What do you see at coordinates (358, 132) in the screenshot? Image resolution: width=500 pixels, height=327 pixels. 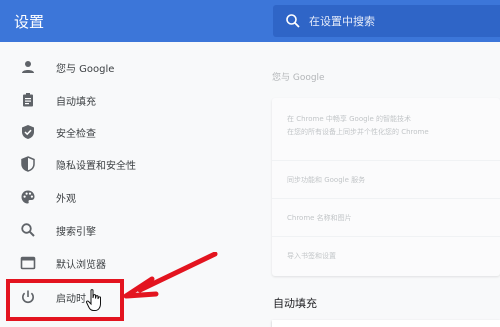 I see `row-subtitle: 在您的所有设备上同步并个性化您的 Chrome` at bounding box center [358, 132].